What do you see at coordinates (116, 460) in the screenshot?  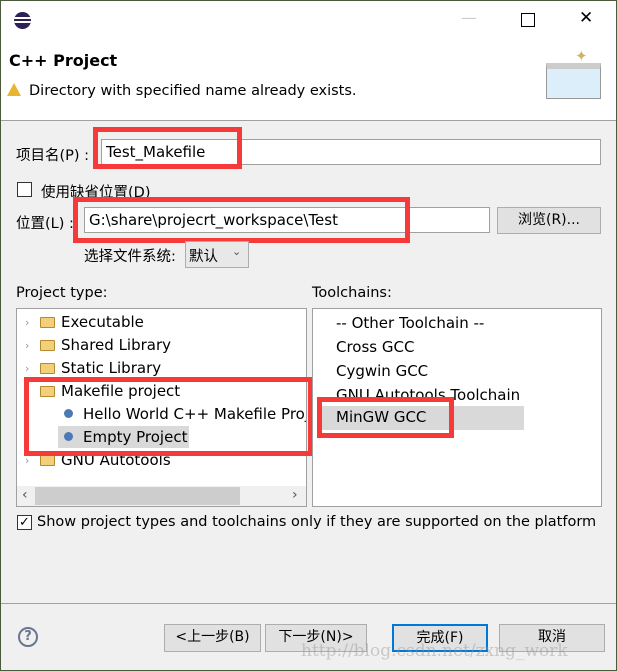 I see `tree-item-label: GNU Autotools` at bounding box center [116, 460].